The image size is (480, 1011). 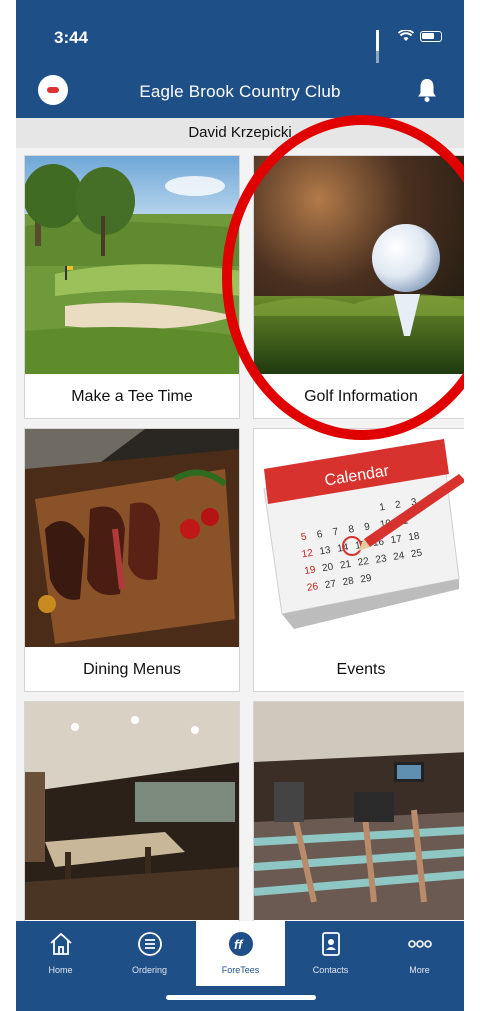 I want to click on status-icons, so click(x=409, y=46).